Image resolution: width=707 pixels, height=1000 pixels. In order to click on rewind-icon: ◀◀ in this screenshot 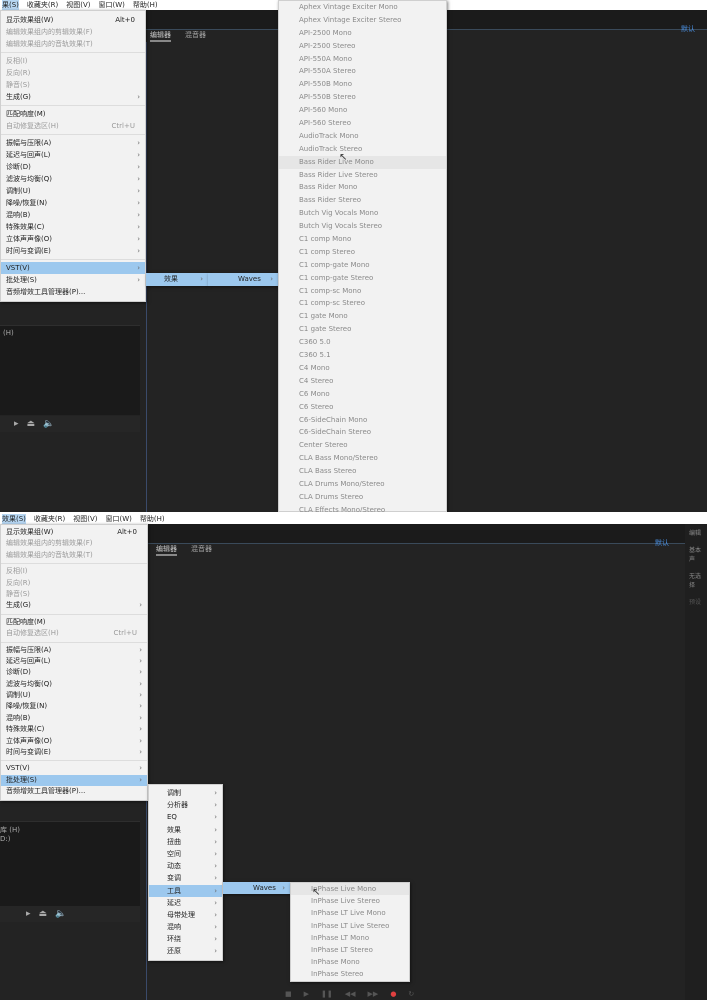, I will do `click(350, 994)`.